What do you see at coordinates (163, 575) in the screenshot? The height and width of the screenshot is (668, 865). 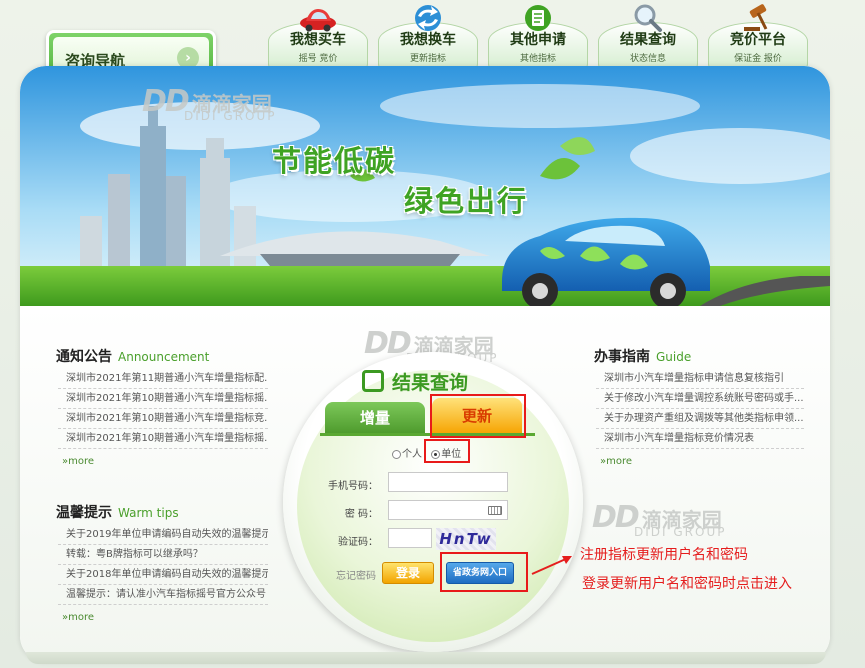 I see `list-item: 关于2018年单位申请编码自动失效的温馨提示` at bounding box center [163, 575].